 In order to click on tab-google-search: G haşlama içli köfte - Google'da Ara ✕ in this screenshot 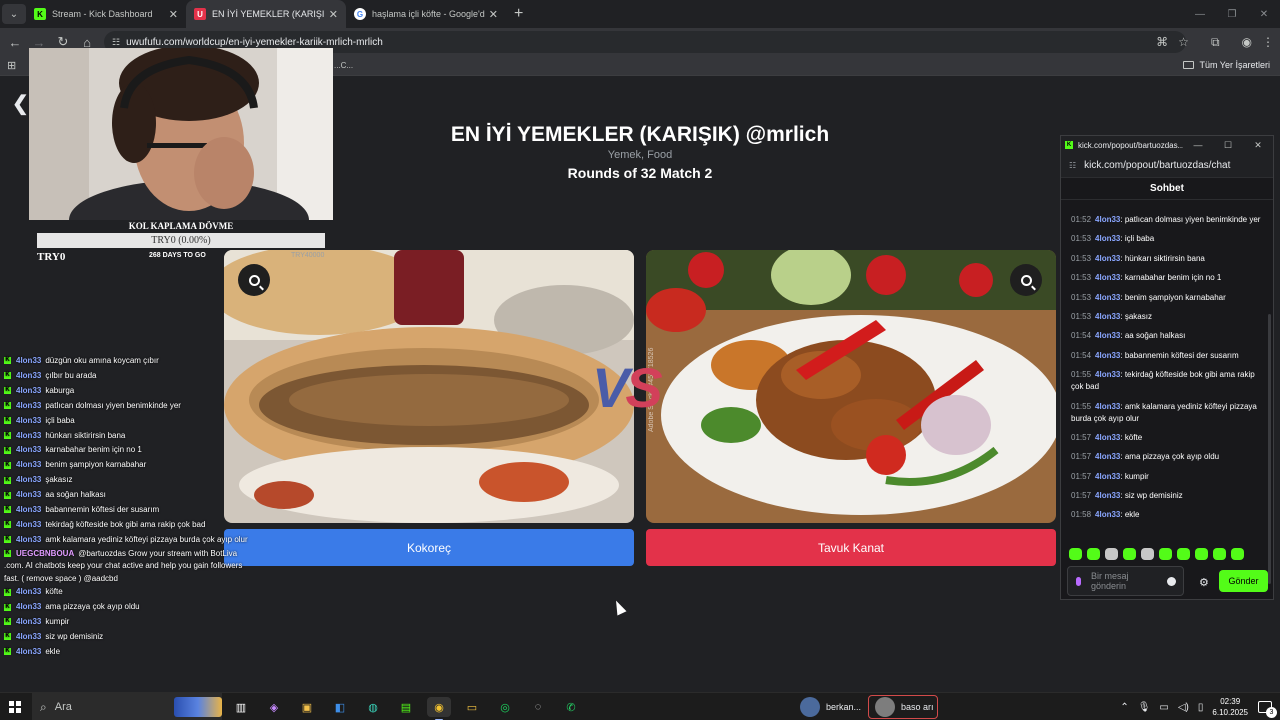, I will do `click(426, 14)`.